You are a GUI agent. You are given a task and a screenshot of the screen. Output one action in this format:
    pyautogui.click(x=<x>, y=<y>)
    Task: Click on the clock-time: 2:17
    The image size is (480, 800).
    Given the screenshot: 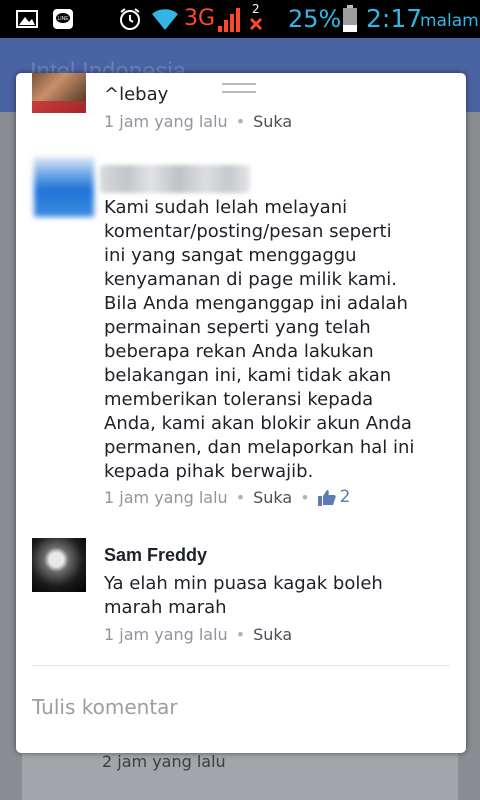 What is the action you would take?
    pyautogui.click(x=394, y=18)
    